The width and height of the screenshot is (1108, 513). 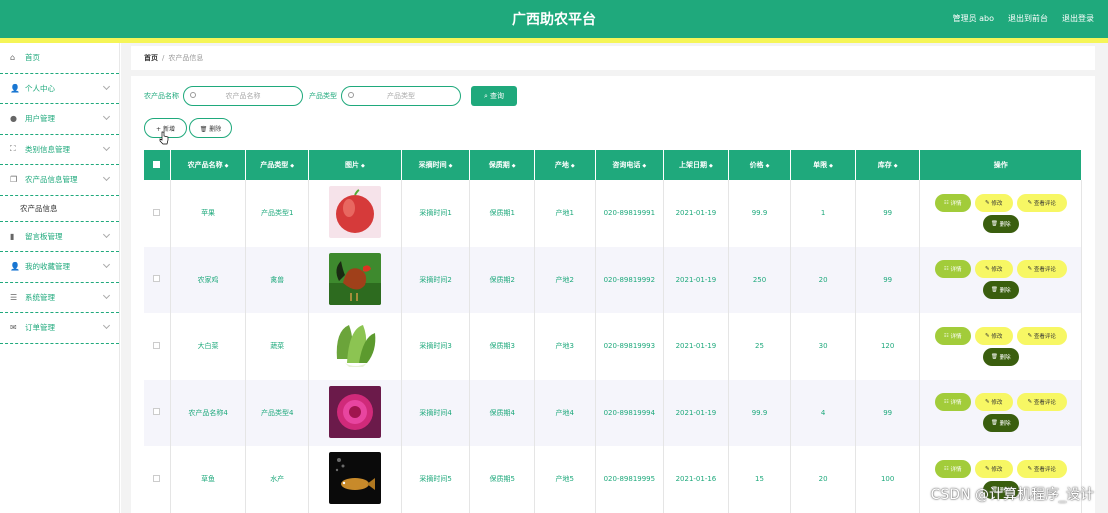 I want to click on column-header: 产品类型 ◆, so click(x=277, y=165).